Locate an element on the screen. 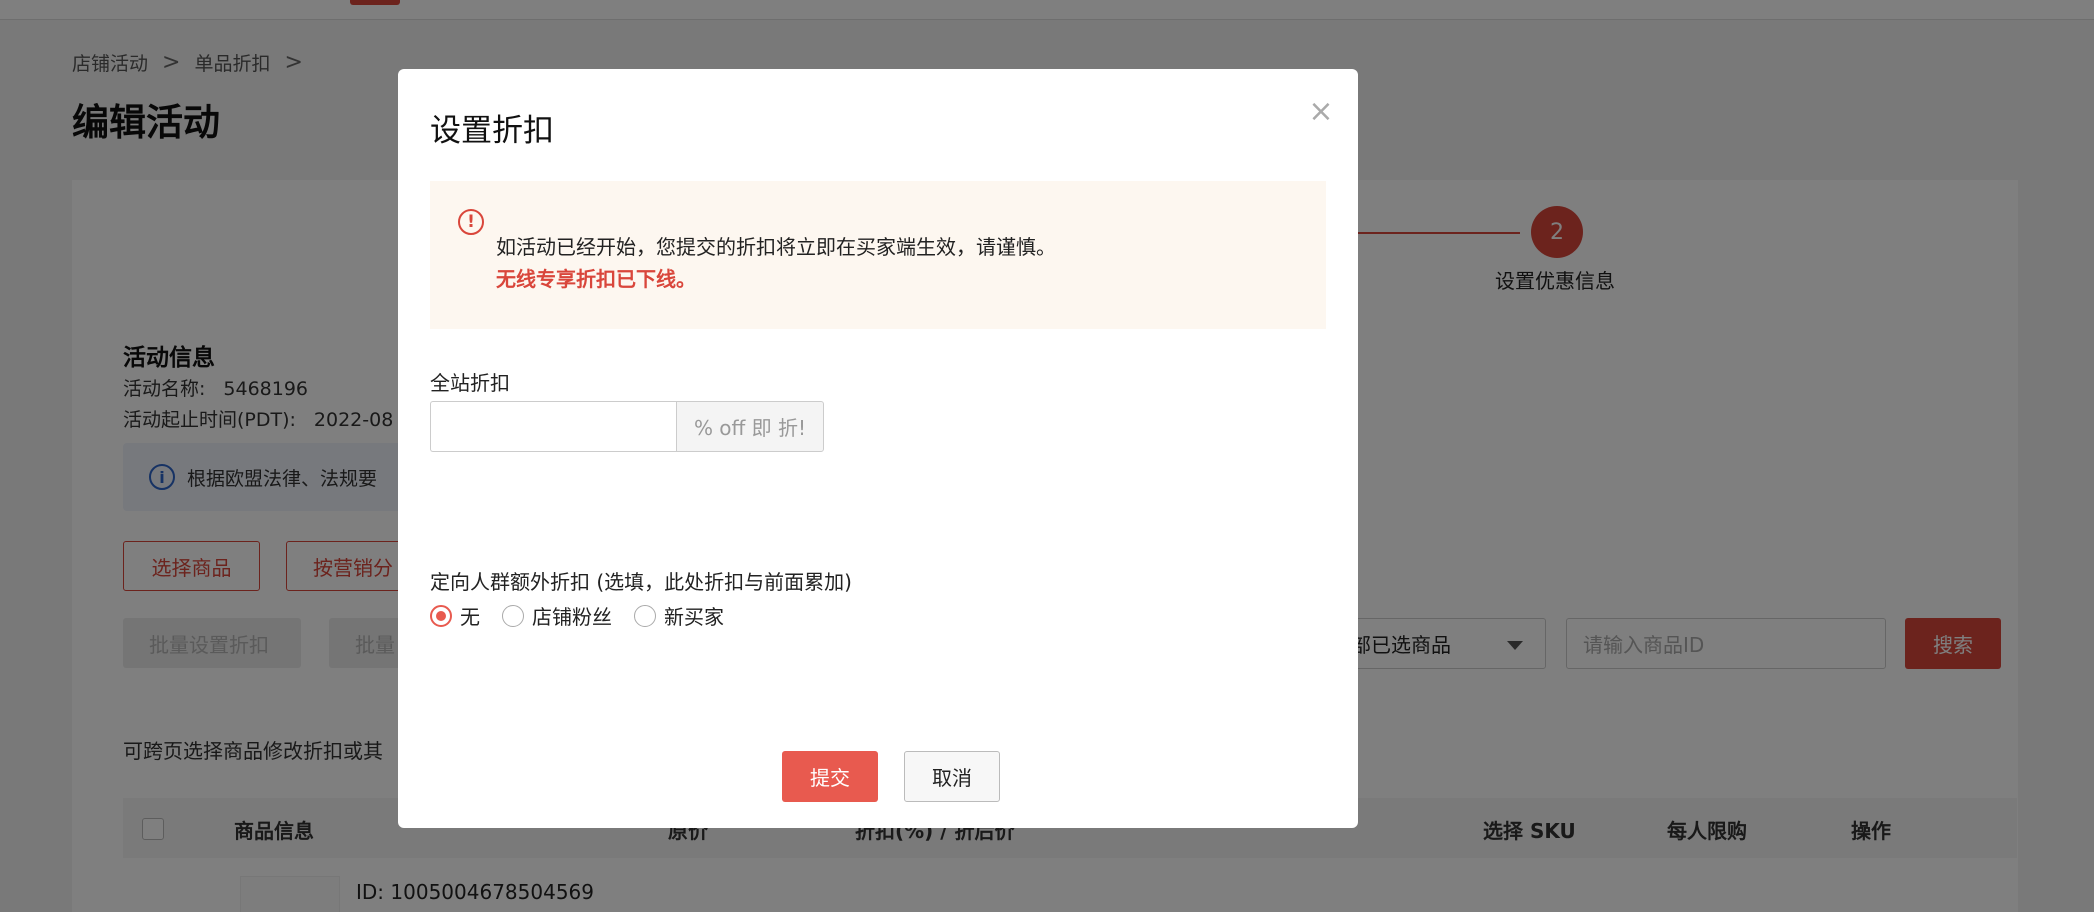 The width and height of the screenshot is (2094, 912). cancel-button: 取消 is located at coordinates (952, 776).